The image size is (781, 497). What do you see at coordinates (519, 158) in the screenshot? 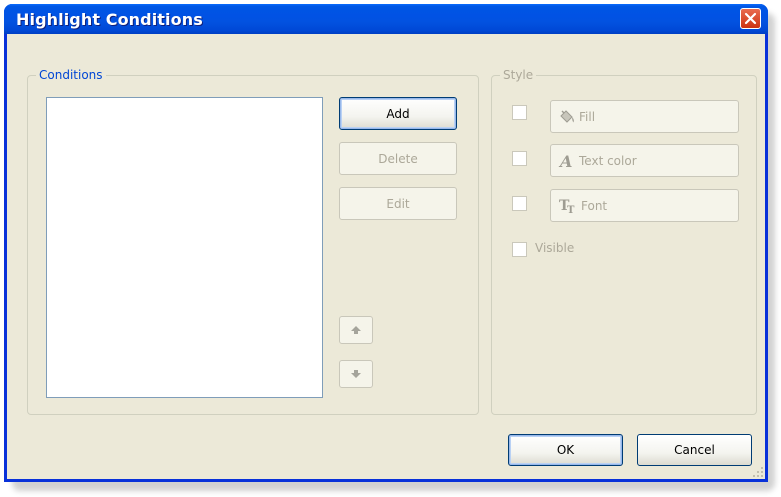
I see `text-color-checkbox` at bounding box center [519, 158].